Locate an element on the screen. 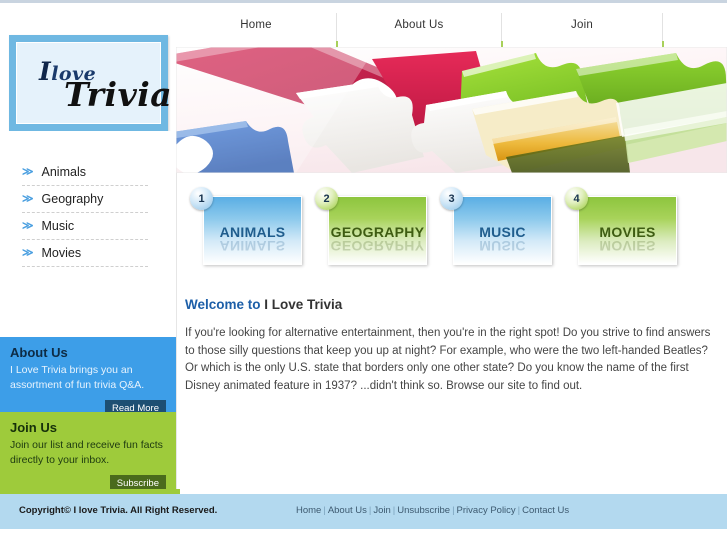 The height and width of the screenshot is (545, 727). logo-letter-i: I is located at coordinates (45, 71).